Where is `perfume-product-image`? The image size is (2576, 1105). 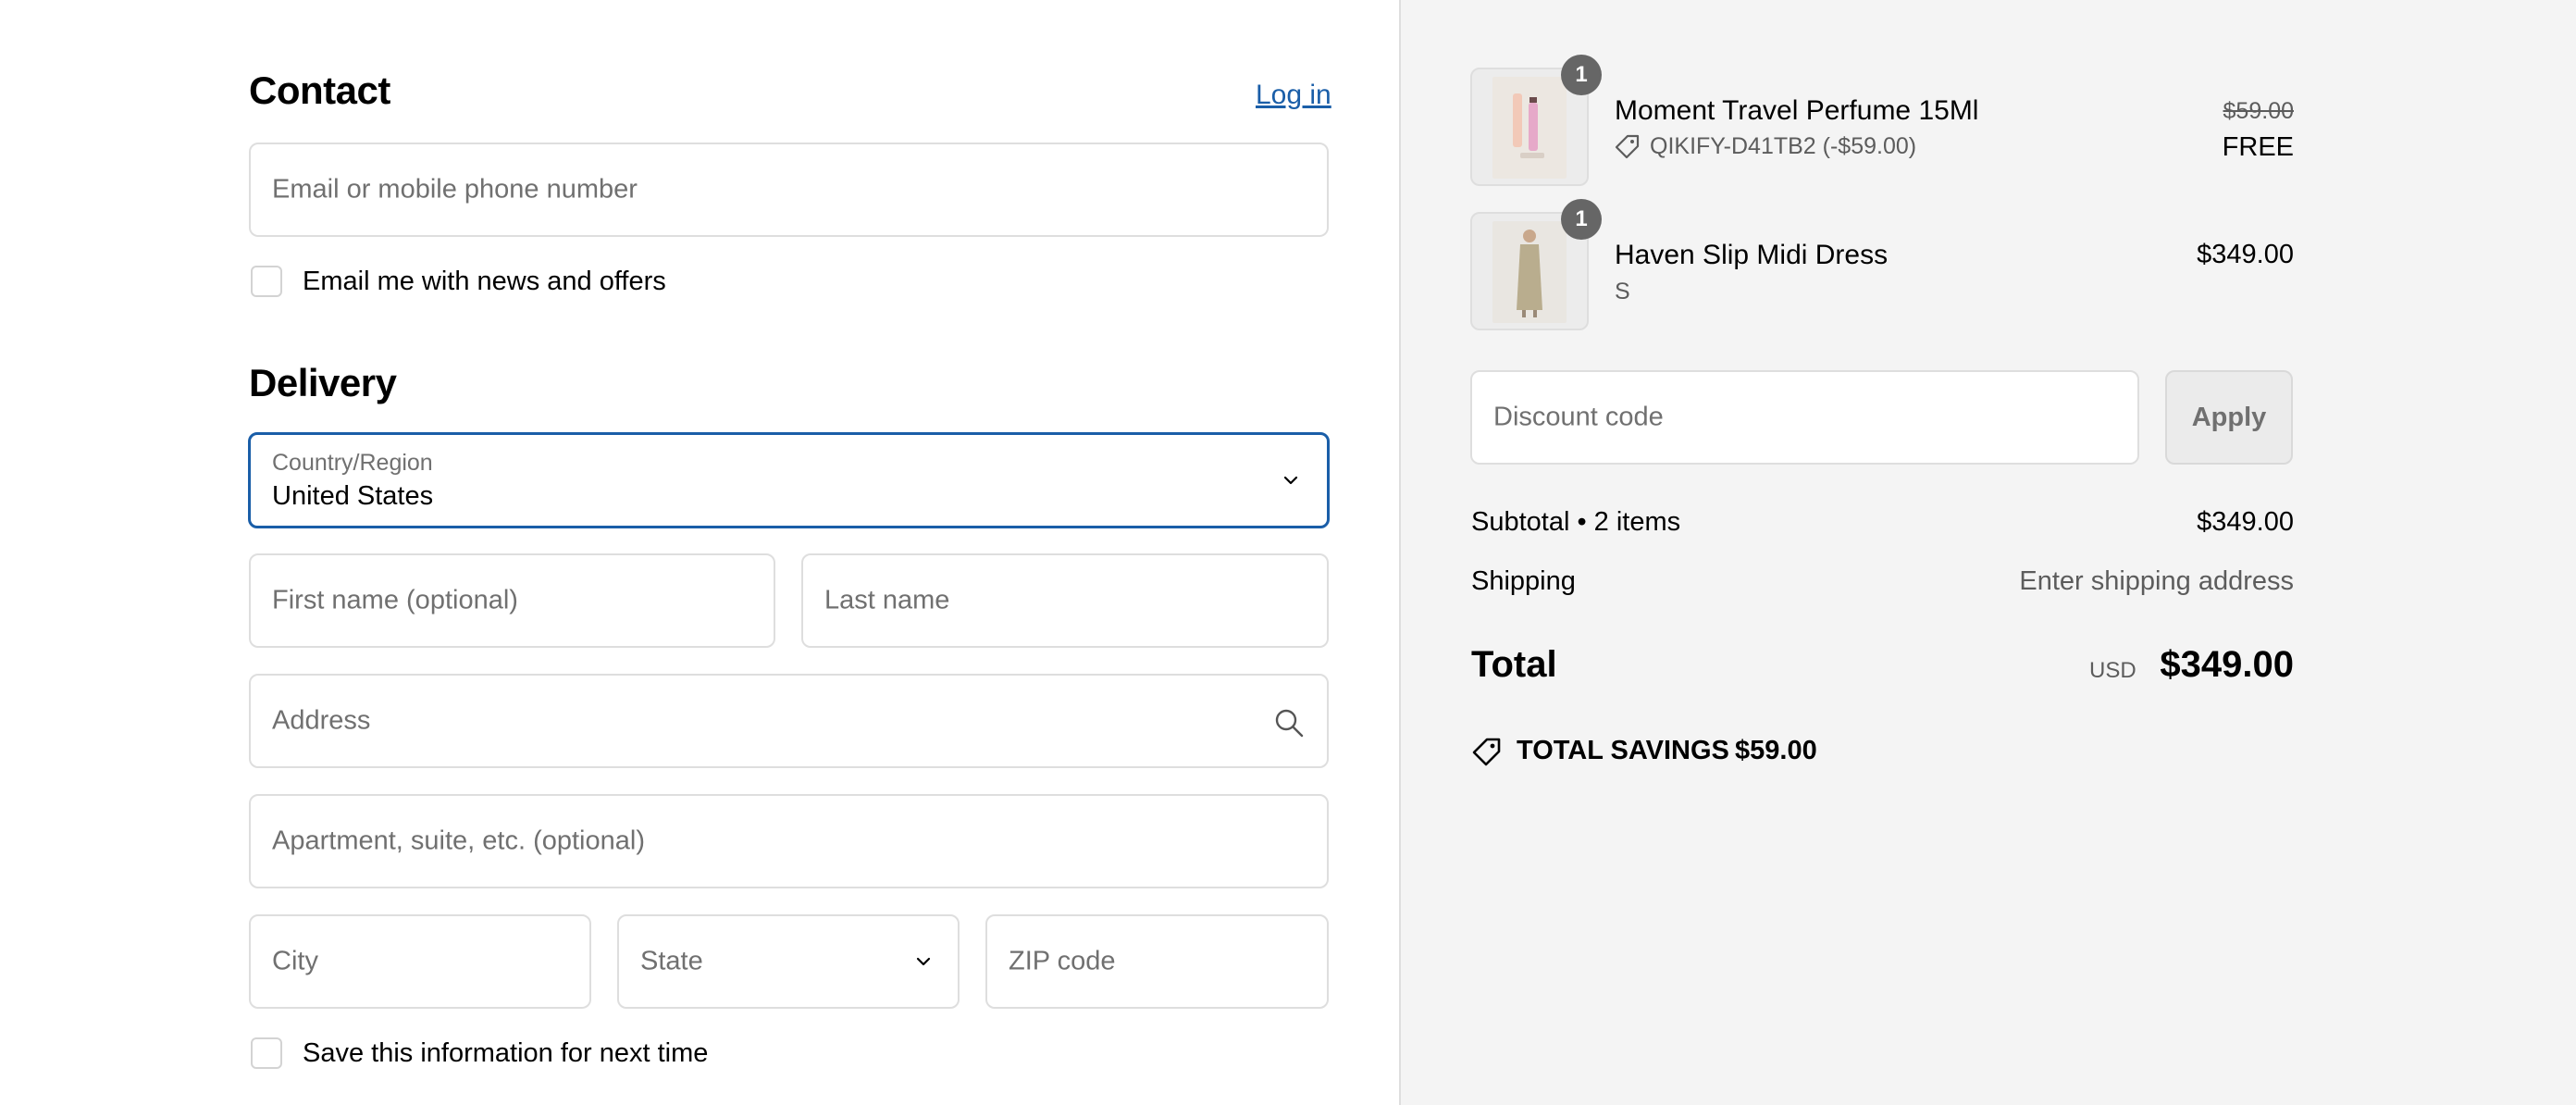 perfume-product-image is located at coordinates (1529, 128).